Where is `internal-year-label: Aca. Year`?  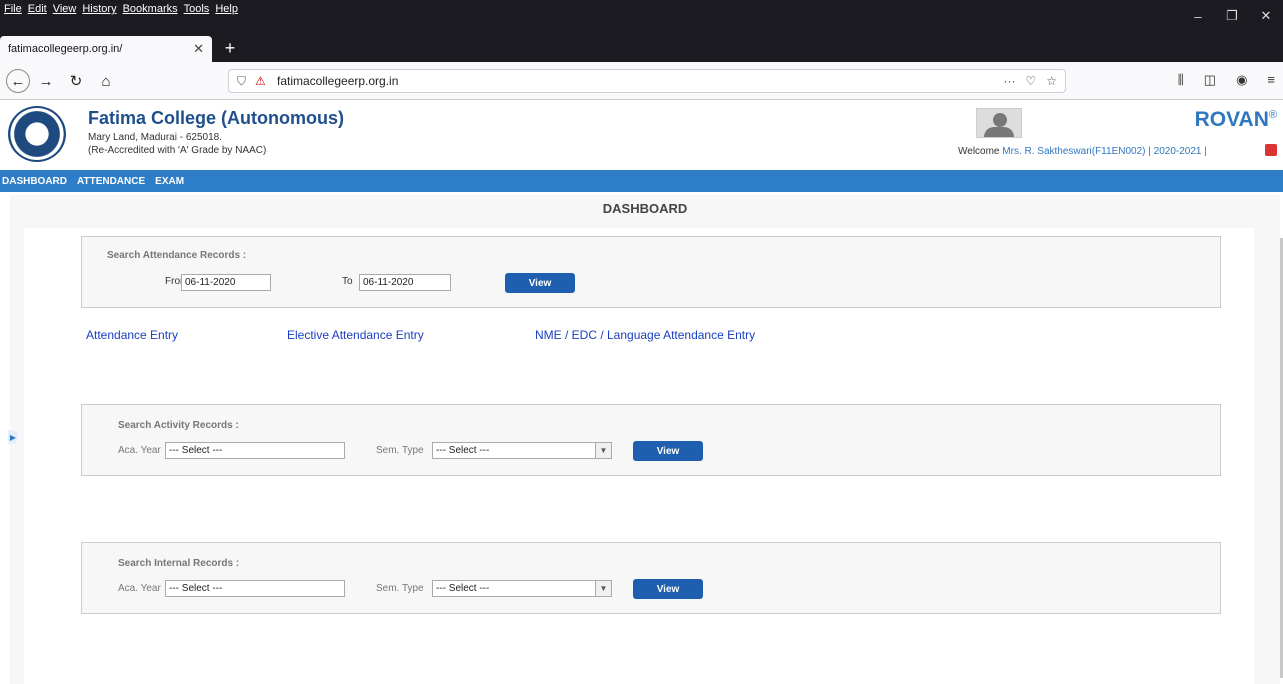 internal-year-label: Aca. Year is located at coordinates (139, 588).